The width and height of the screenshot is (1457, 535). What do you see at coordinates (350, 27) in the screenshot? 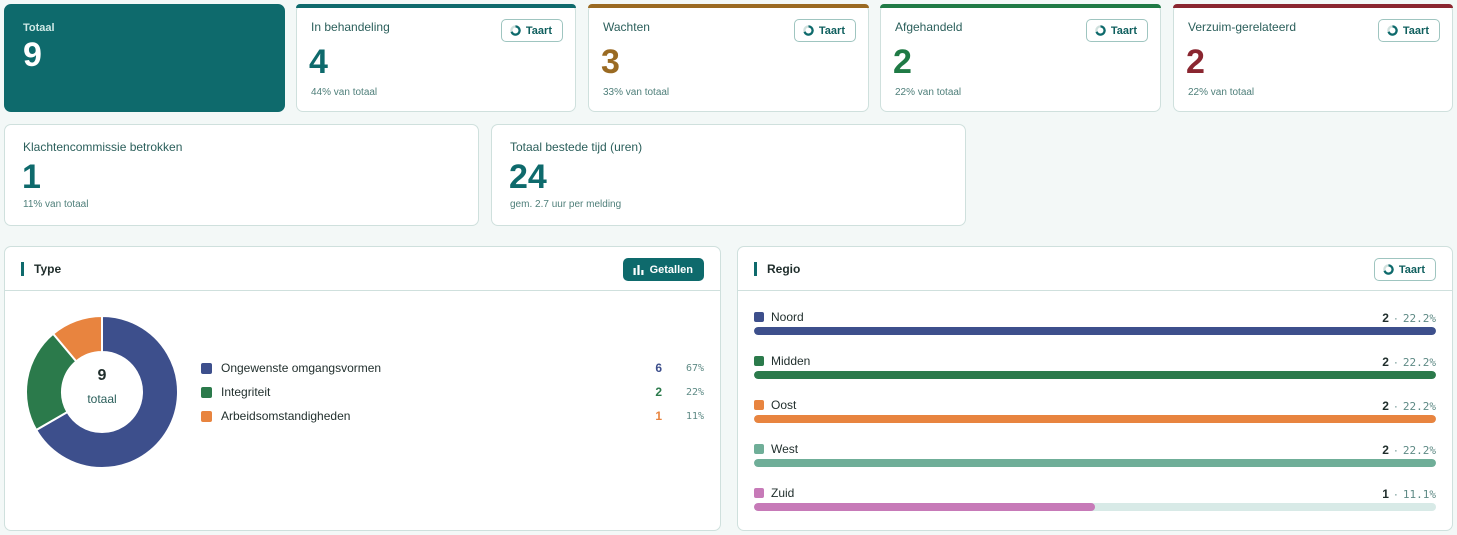
I see `stat-title: In behandeling` at bounding box center [350, 27].